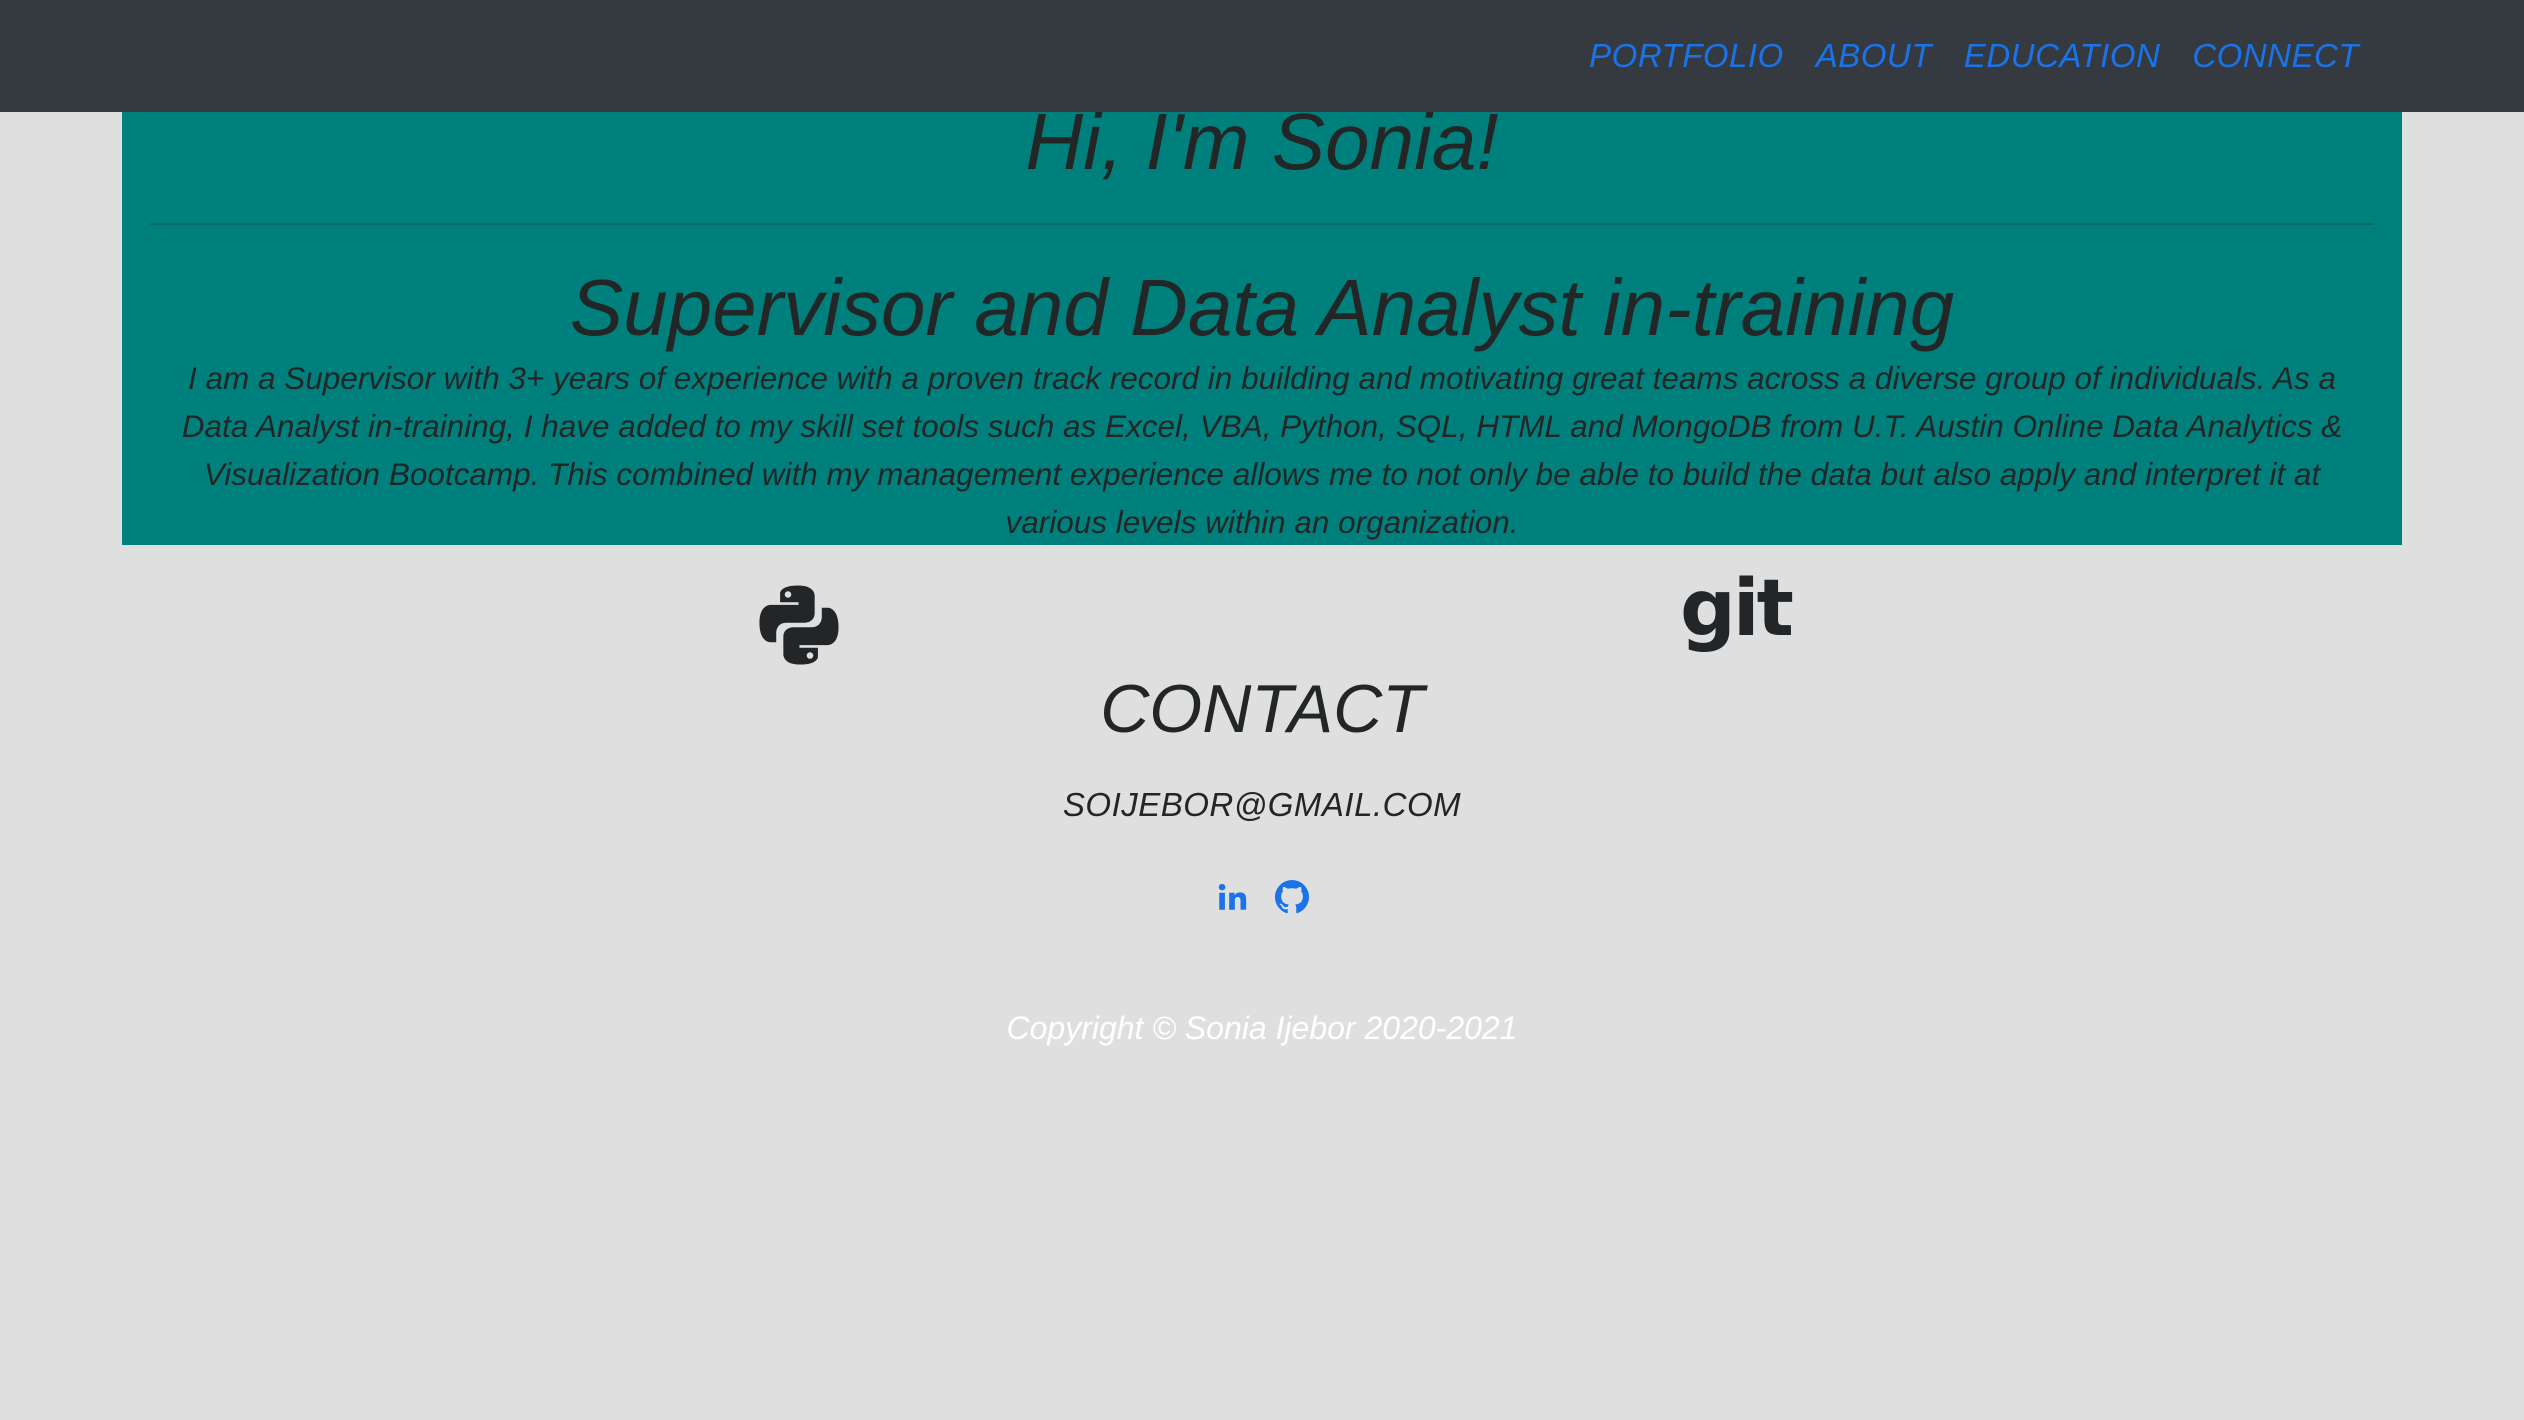 This screenshot has width=2524, height=1420. I want to click on git-icon: git, so click(1737, 609).